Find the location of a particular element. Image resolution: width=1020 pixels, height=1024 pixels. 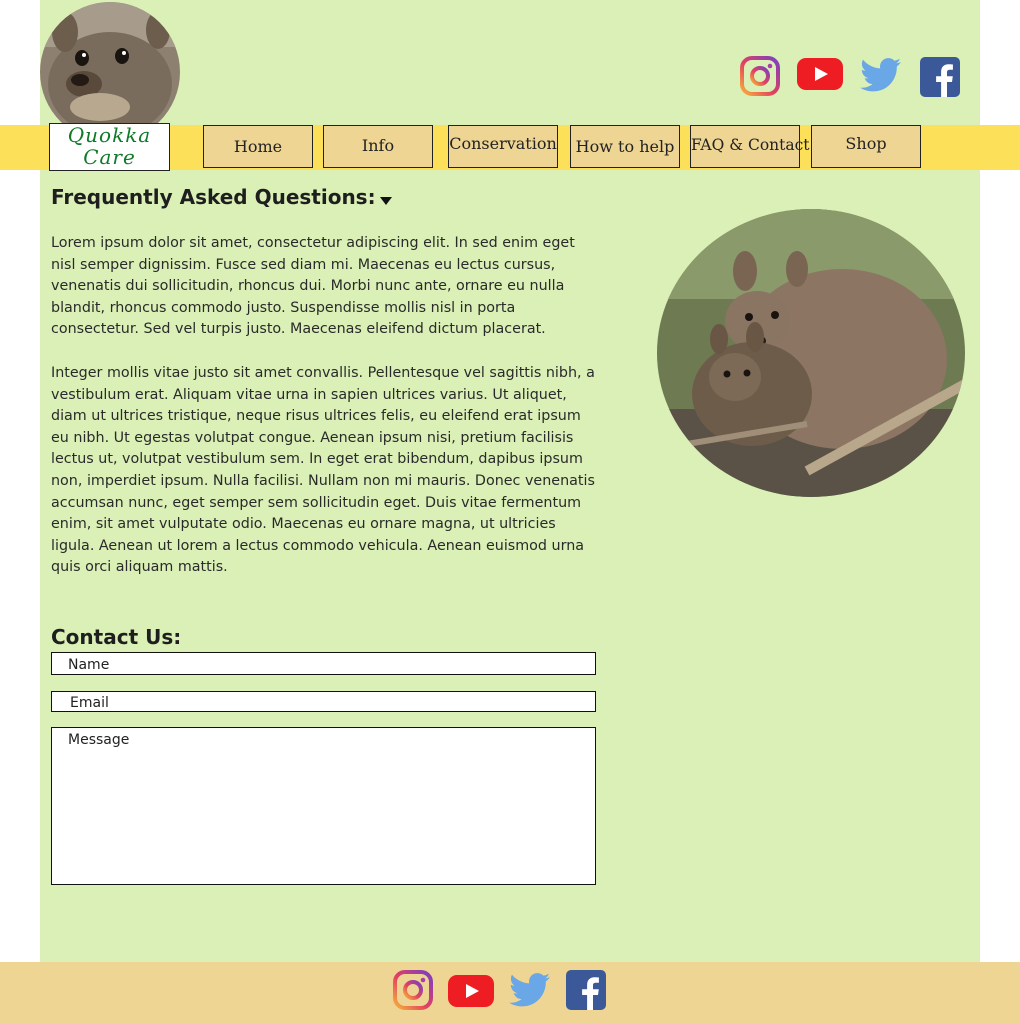

logo: Quokka Care is located at coordinates (109, 147).